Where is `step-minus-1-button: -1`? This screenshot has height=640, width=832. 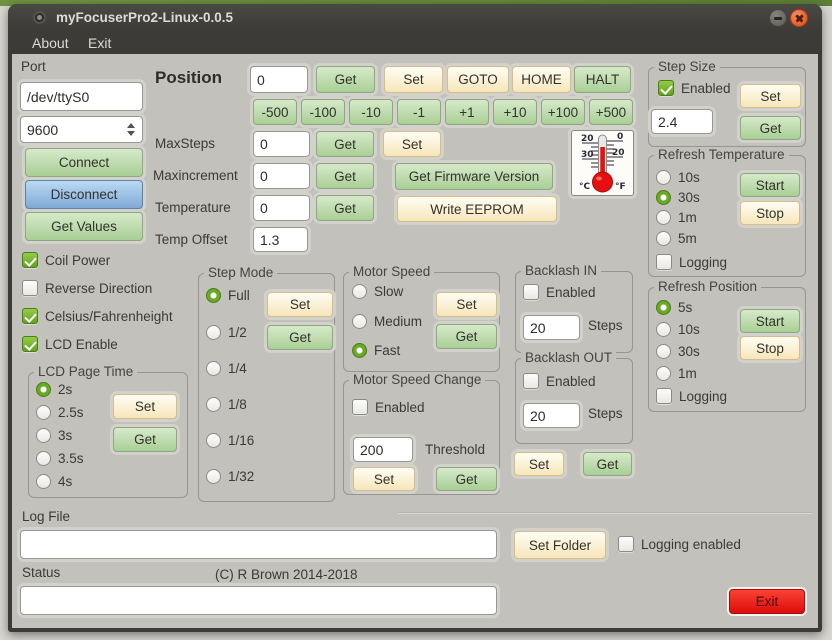
step-minus-1-button: -1 is located at coordinates (419, 112).